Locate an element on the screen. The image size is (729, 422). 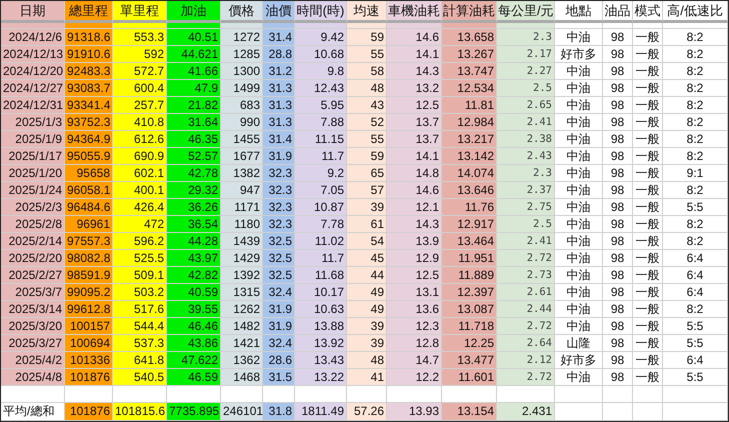
table-cell: 61 is located at coordinates (367, 224).